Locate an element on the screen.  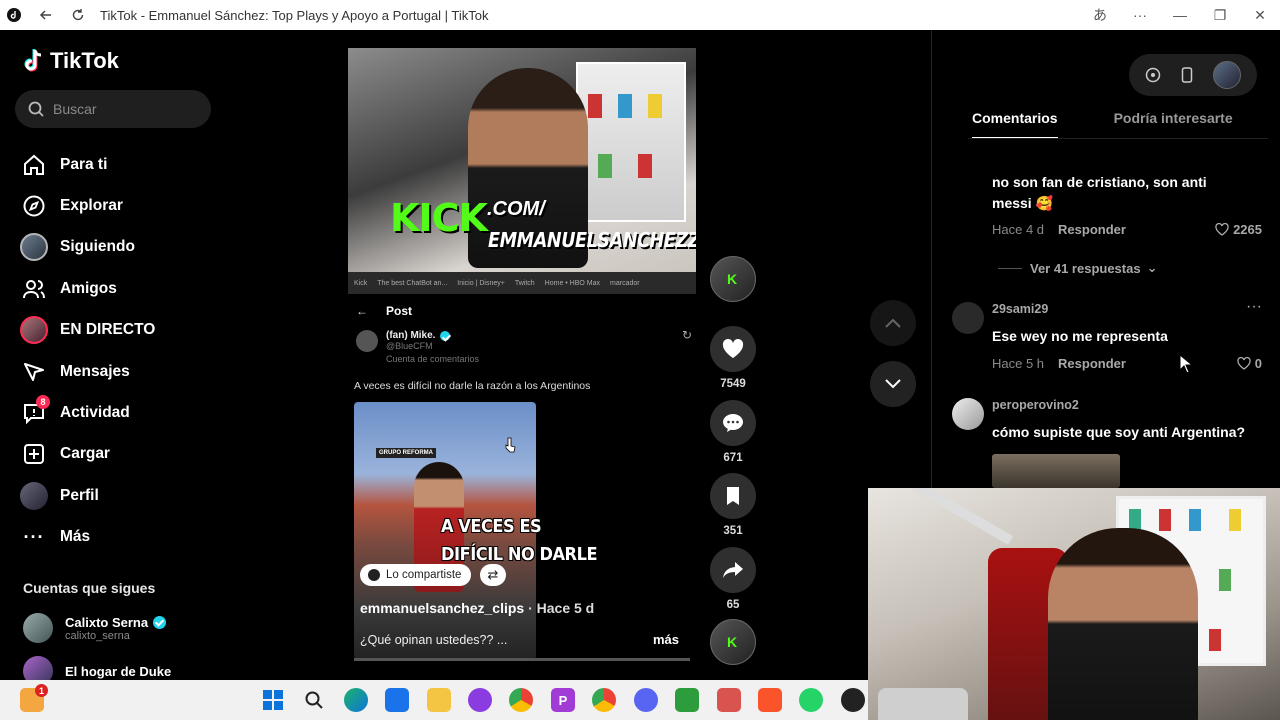
creator-avatar-button: K is located at coordinates (733, 279).